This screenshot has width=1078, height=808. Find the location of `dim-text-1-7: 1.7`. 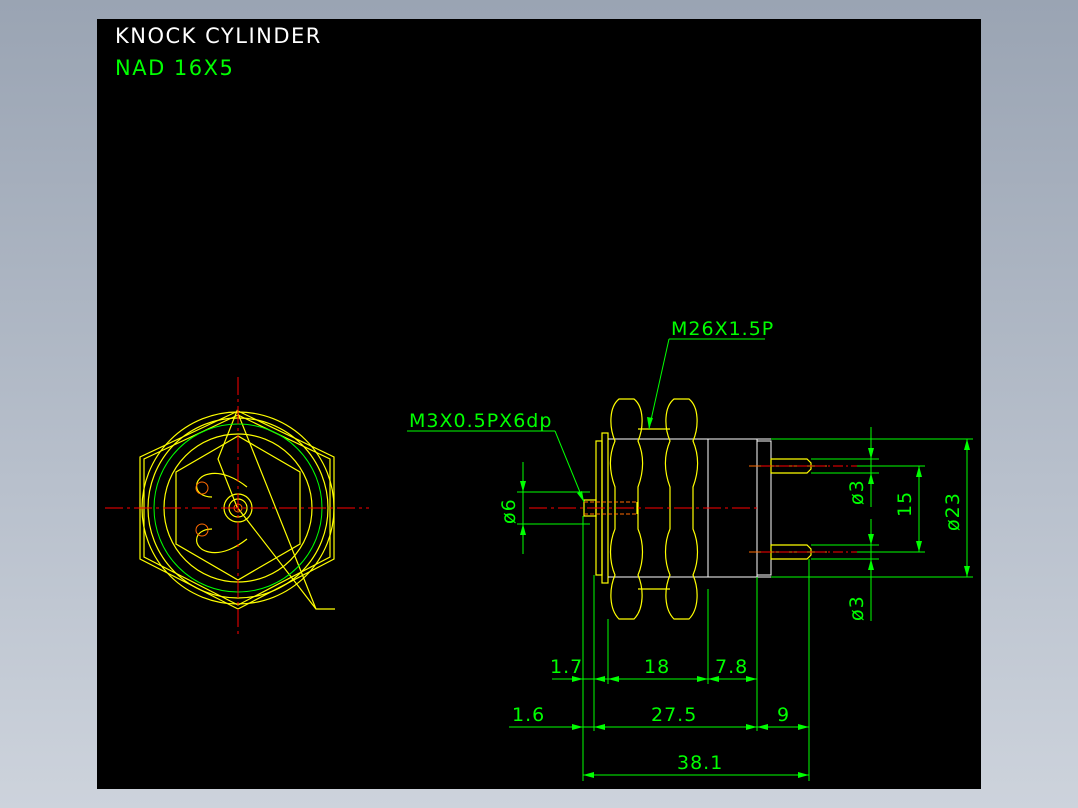

dim-text-1-7: 1.7 is located at coordinates (566, 667).